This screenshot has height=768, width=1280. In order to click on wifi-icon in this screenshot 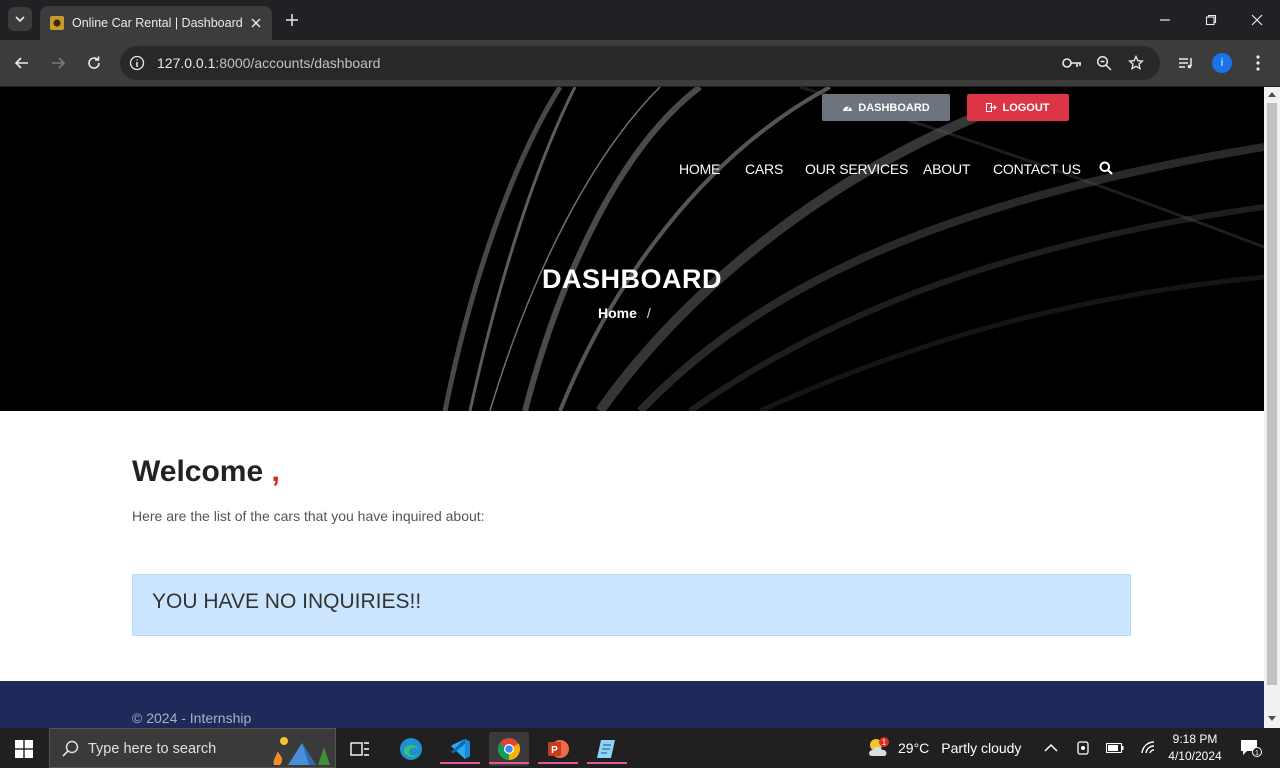, I will do `click(1148, 748)`.